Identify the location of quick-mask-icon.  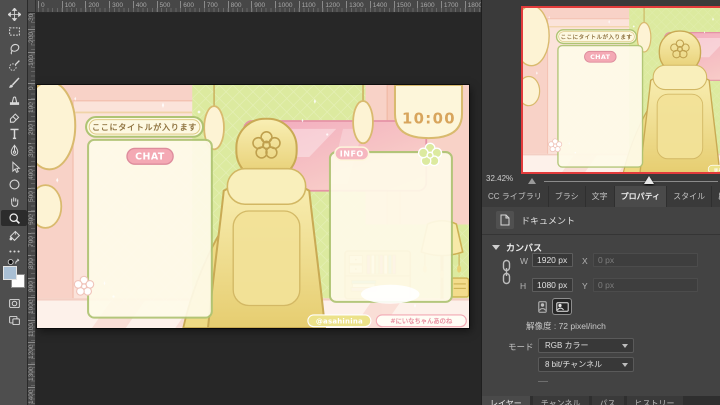
(14, 303).